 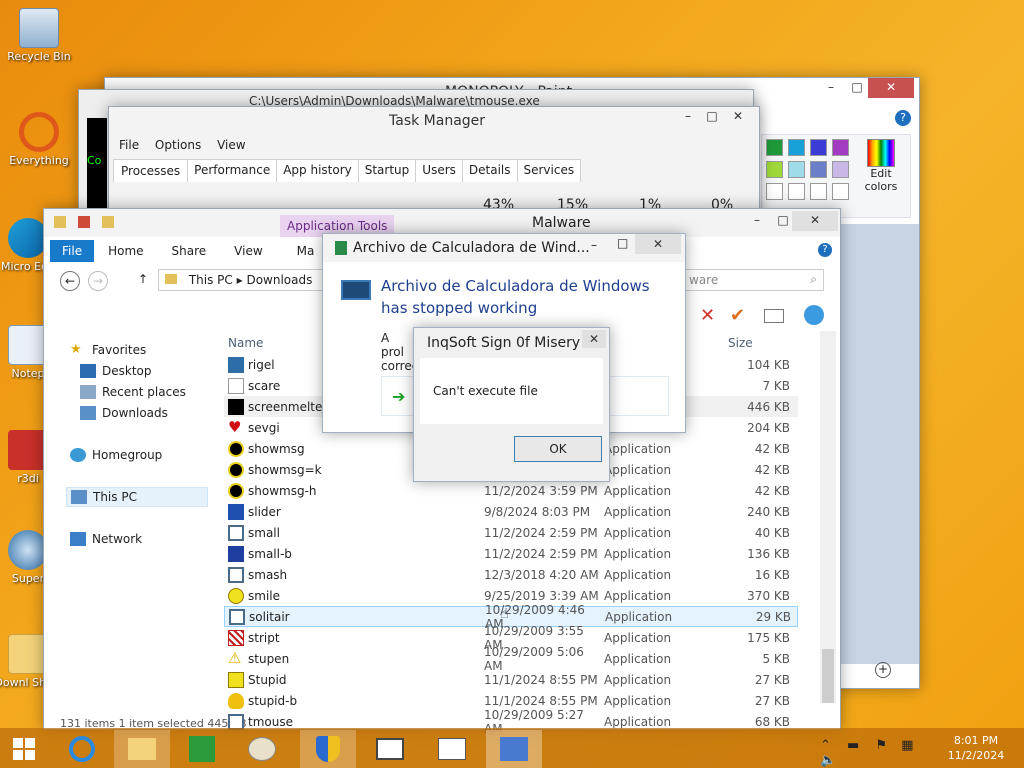 What do you see at coordinates (439, 170) in the screenshot?
I see `tab-users: Users` at bounding box center [439, 170].